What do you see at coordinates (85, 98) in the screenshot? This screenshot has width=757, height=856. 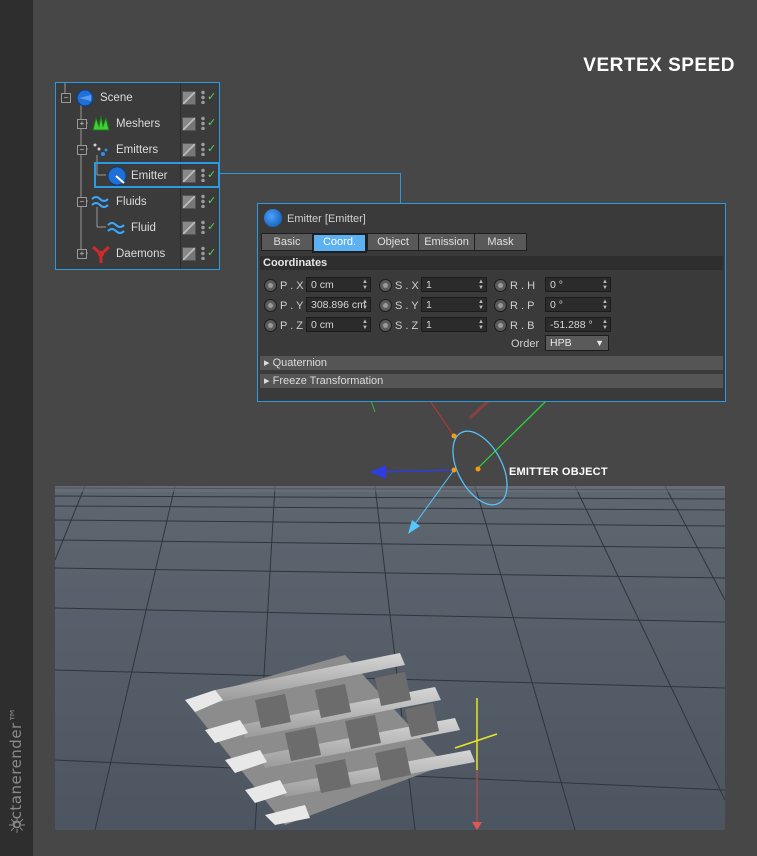 I see `scene-icon` at bounding box center [85, 98].